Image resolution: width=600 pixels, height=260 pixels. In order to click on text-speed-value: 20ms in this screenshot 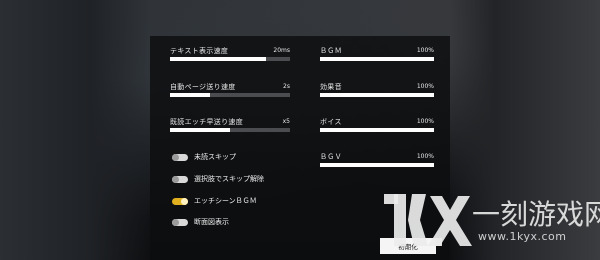, I will do `click(281, 50)`.